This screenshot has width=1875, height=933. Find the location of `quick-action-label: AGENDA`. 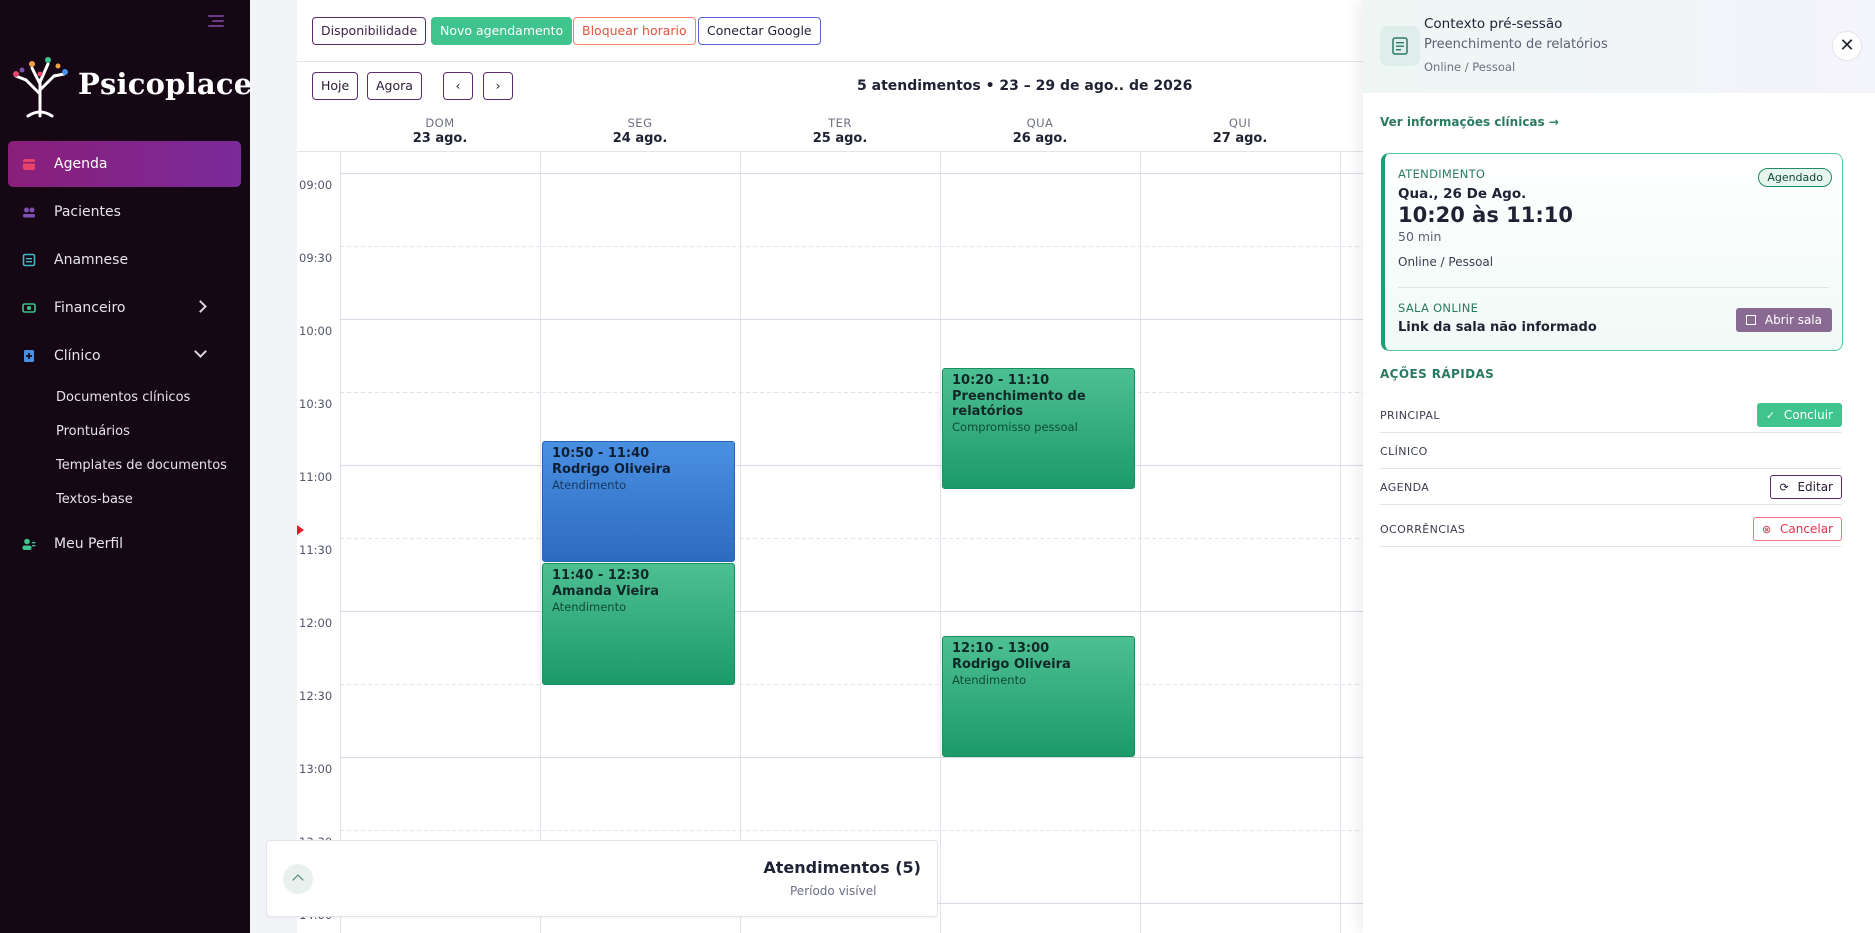

quick-action-label: AGENDA is located at coordinates (1405, 487).